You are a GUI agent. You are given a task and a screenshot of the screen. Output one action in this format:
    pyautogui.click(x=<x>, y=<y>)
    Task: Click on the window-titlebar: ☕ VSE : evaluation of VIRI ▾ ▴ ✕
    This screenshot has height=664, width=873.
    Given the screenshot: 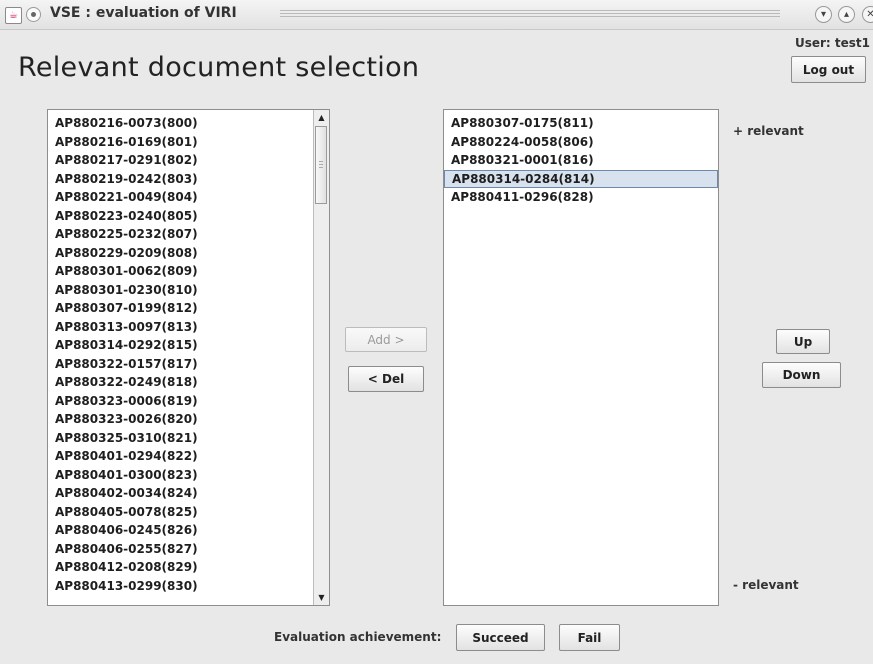 What is the action you would take?
    pyautogui.click(x=436, y=15)
    